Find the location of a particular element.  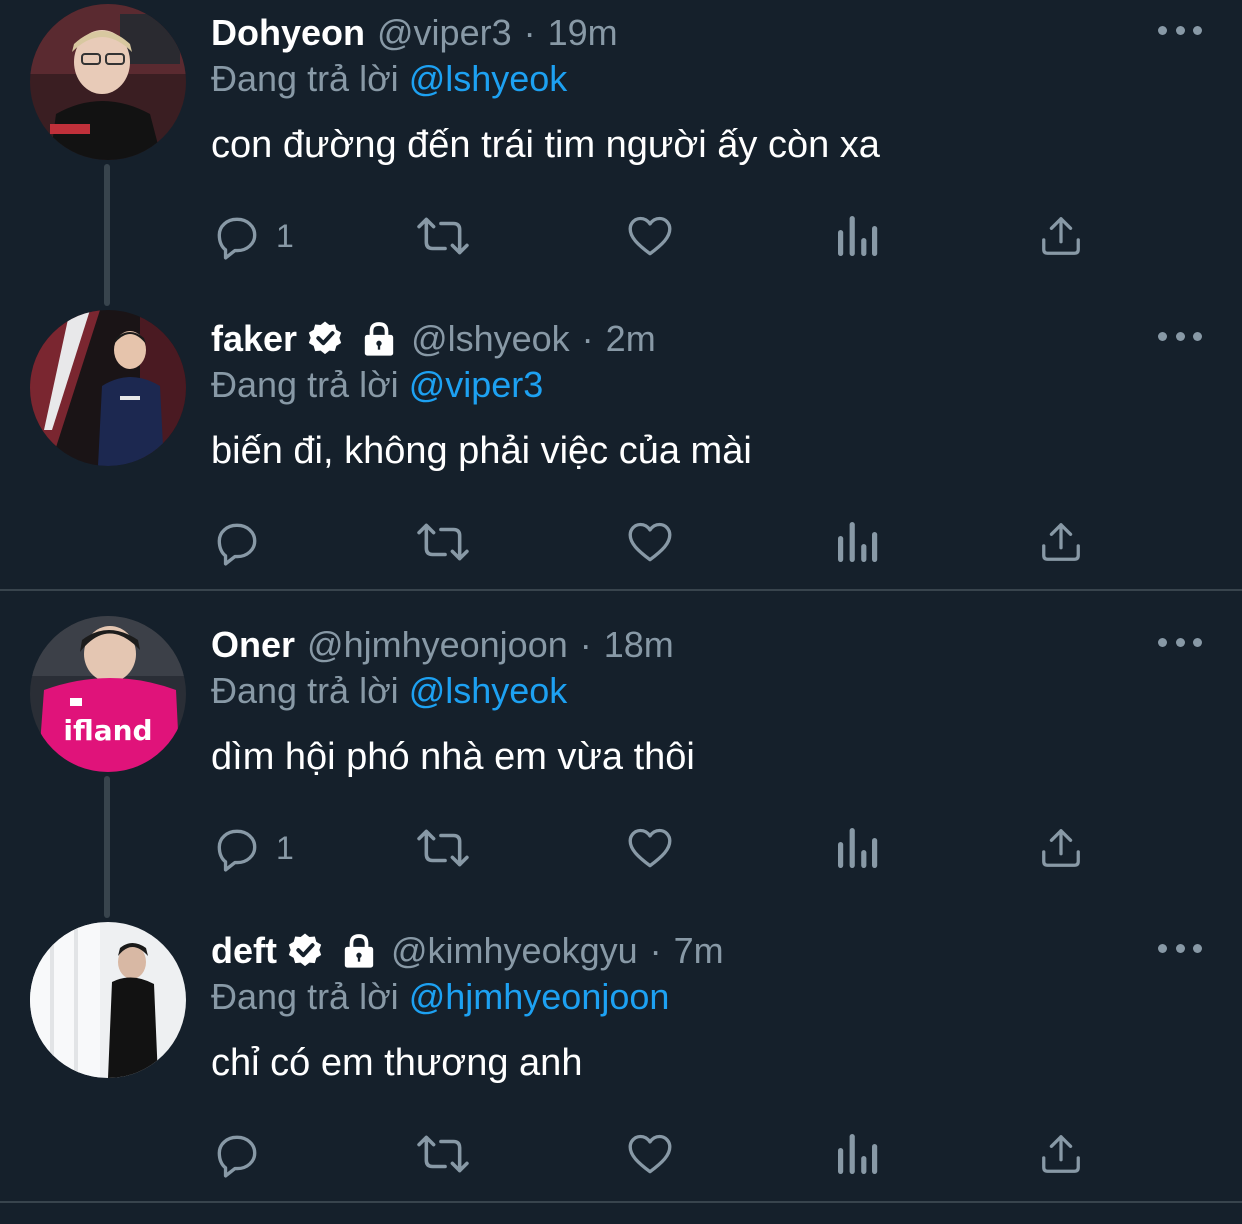

username: @hjmhyeonjoon is located at coordinates (437, 645).